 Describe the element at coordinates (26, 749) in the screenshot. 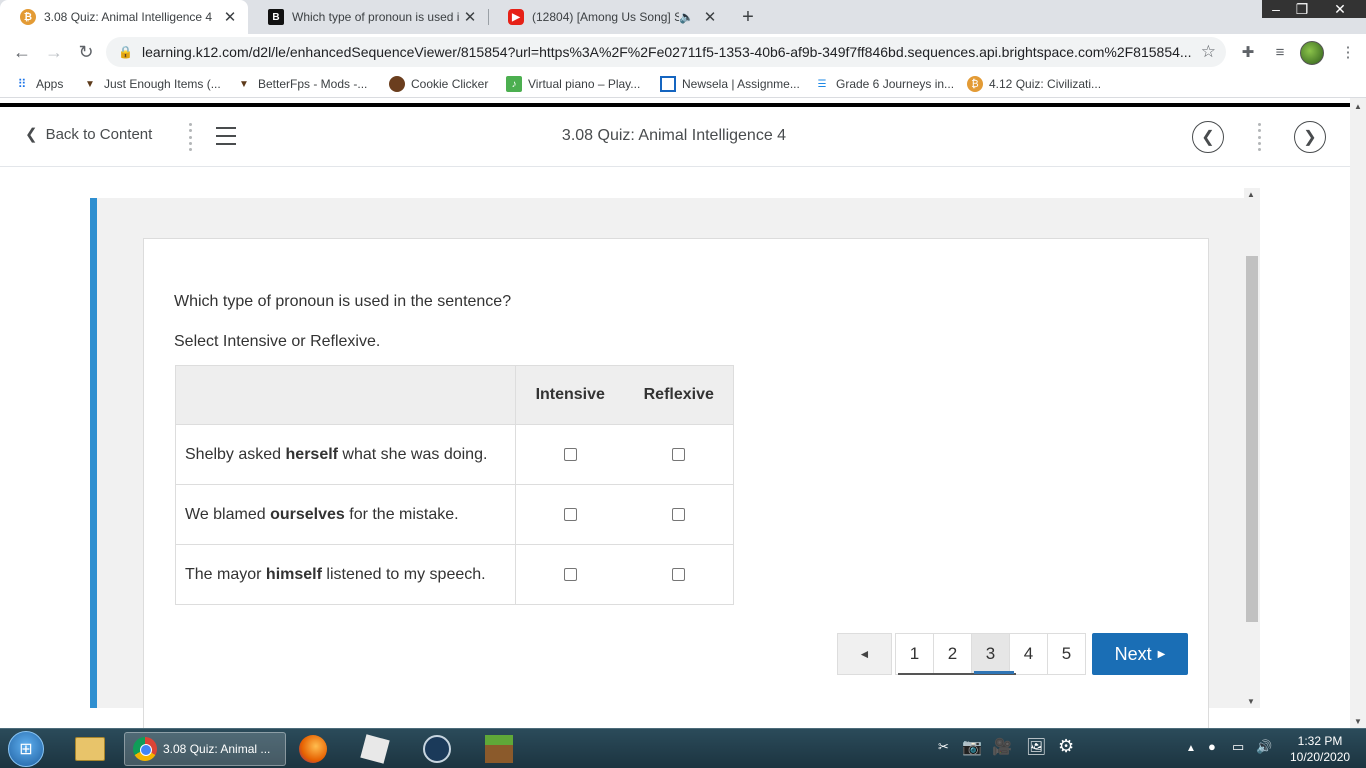

I see `start-button: ⊞` at that location.